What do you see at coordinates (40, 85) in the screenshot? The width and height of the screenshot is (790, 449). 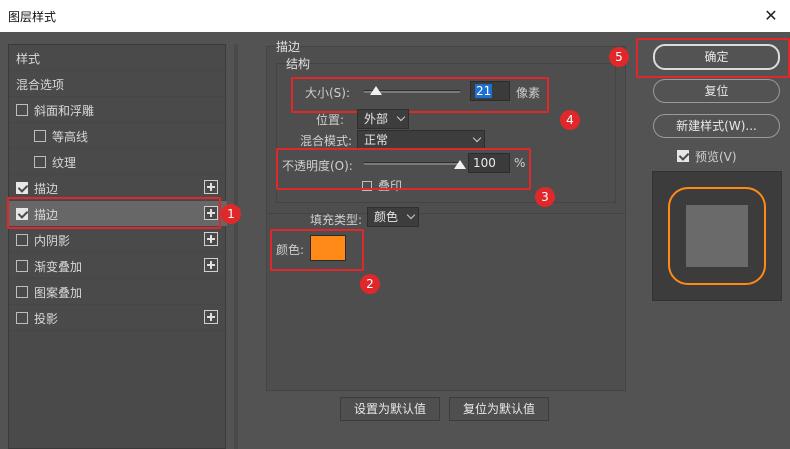 I see `blending-options-label: 混合选项` at bounding box center [40, 85].